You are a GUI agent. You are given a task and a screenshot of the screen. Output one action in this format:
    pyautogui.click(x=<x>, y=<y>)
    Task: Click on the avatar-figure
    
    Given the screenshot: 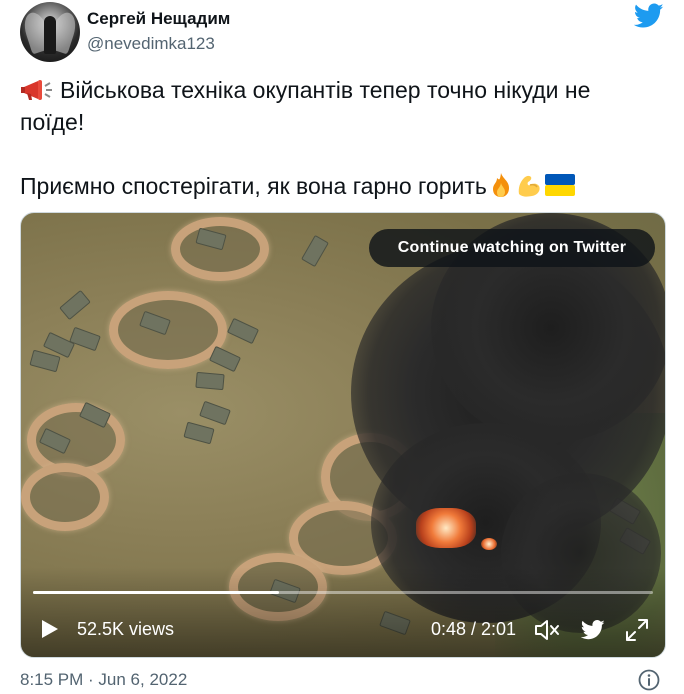 What is the action you would take?
    pyautogui.click(x=50, y=35)
    